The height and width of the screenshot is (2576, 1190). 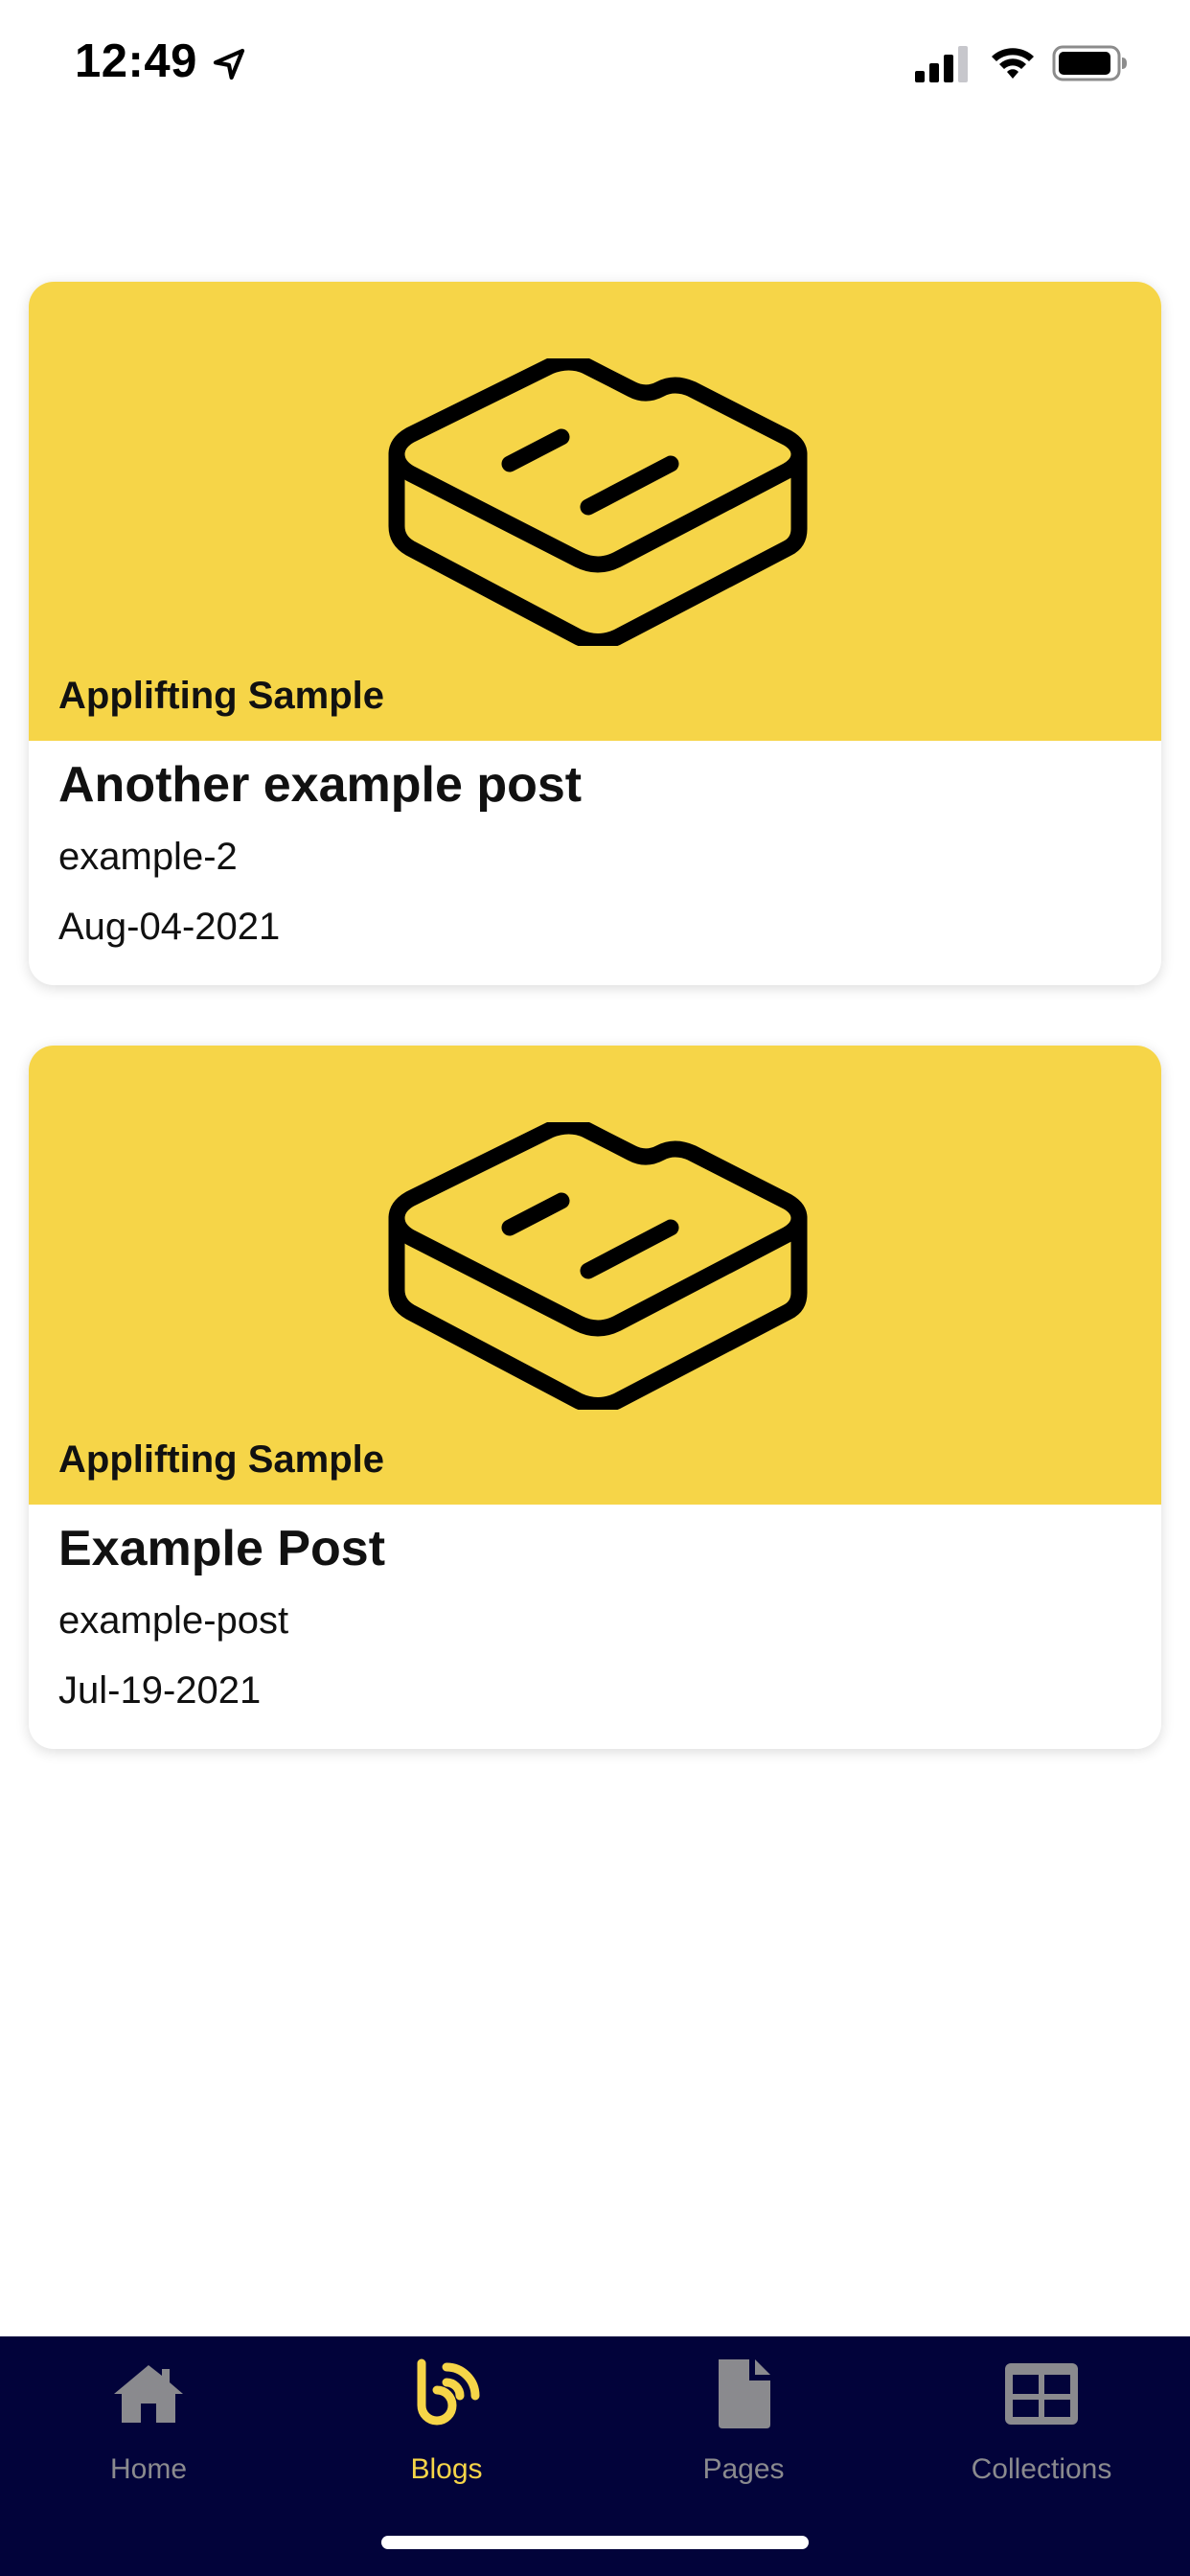 What do you see at coordinates (170, 927) in the screenshot?
I see `post-date: Aug-04-2021` at bounding box center [170, 927].